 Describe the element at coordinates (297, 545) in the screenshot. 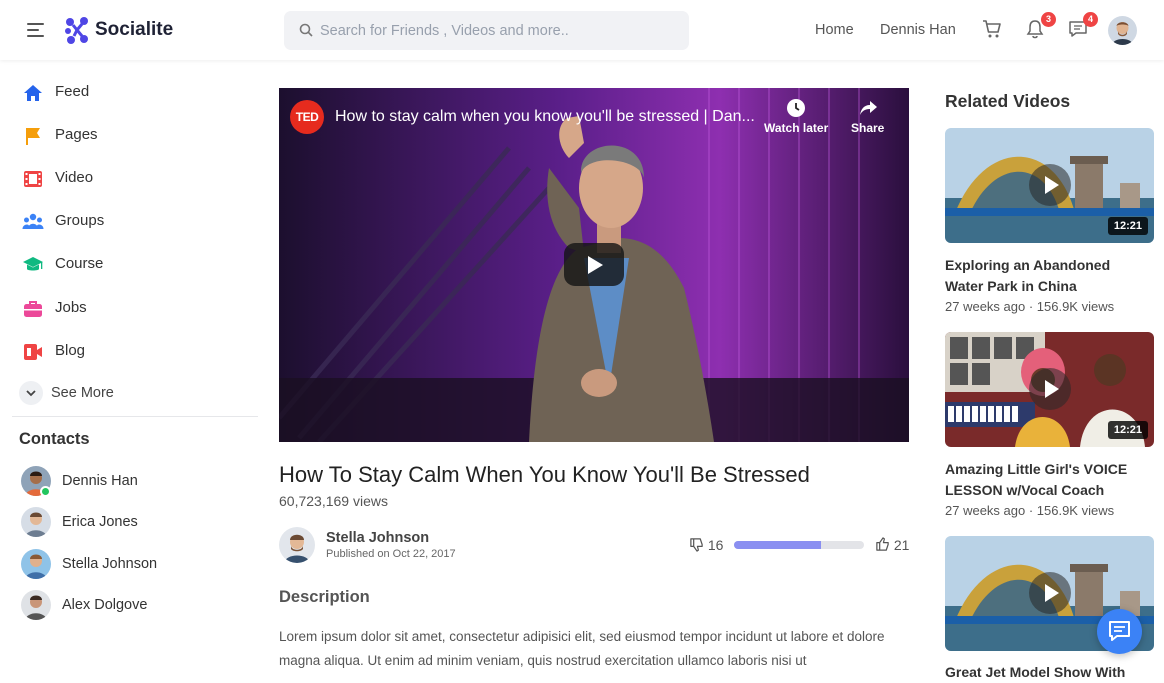

I see `author-avatar` at that location.